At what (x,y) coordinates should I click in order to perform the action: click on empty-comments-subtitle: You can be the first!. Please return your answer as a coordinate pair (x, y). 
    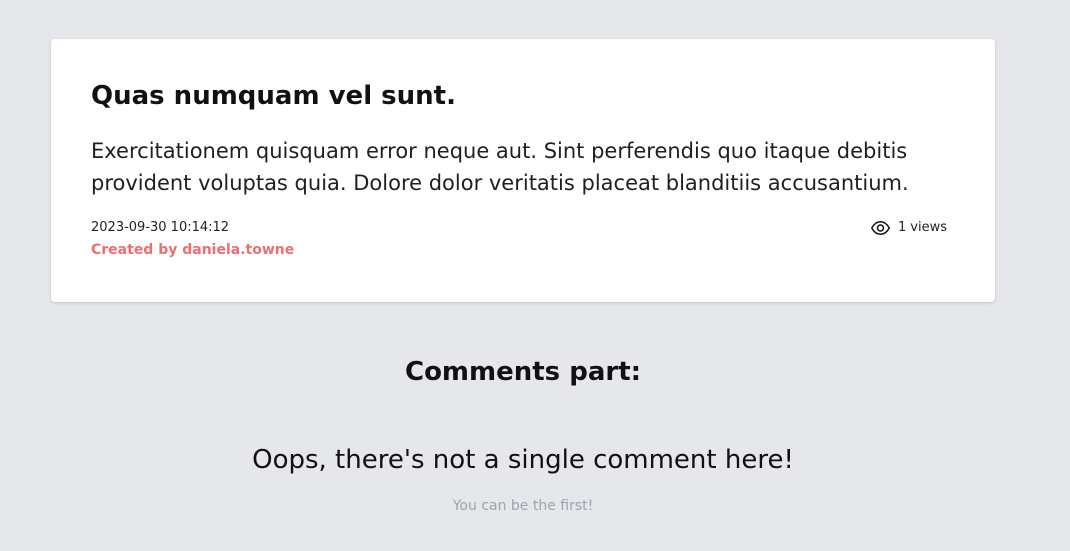
    Looking at the image, I should click on (523, 506).